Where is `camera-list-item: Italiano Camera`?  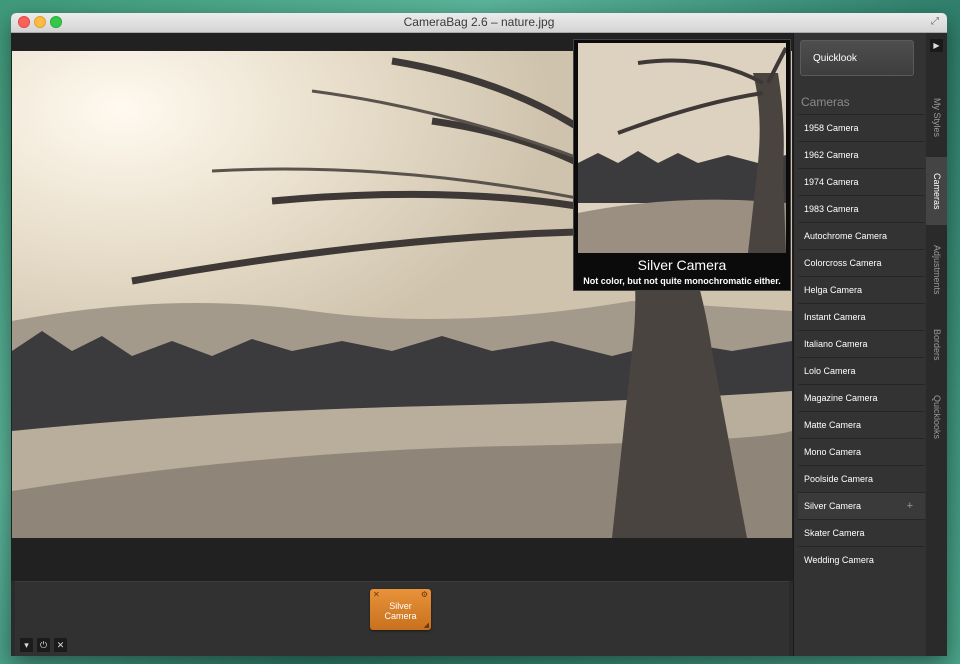
camera-list-item: Italiano Camera is located at coordinates (861, 343).